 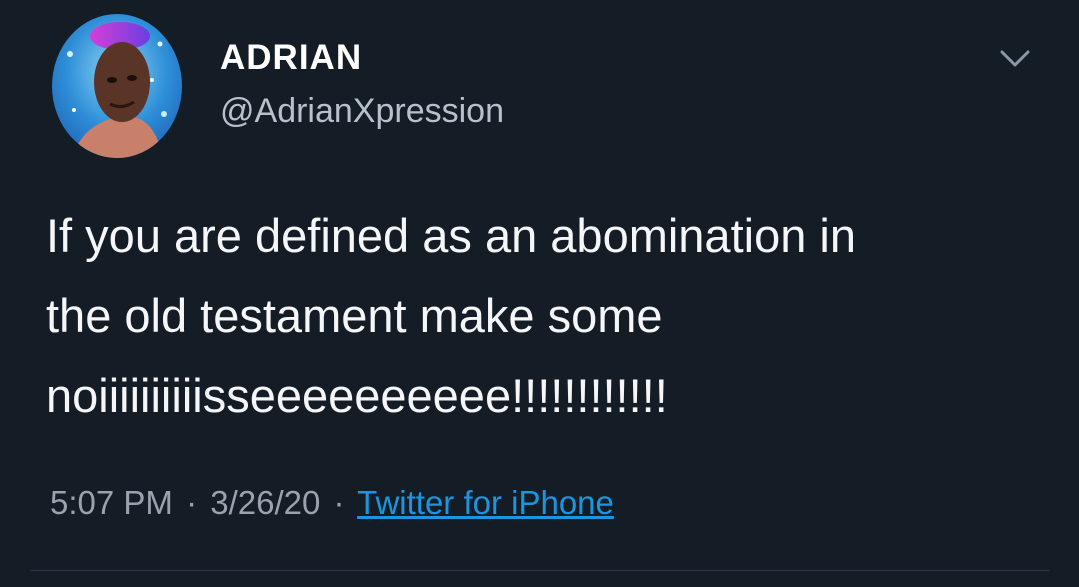 What do you see at coordinates (1015, 59) in the screenshot?
I see `chevron-down-icon` at bounding box center [1015, 59].